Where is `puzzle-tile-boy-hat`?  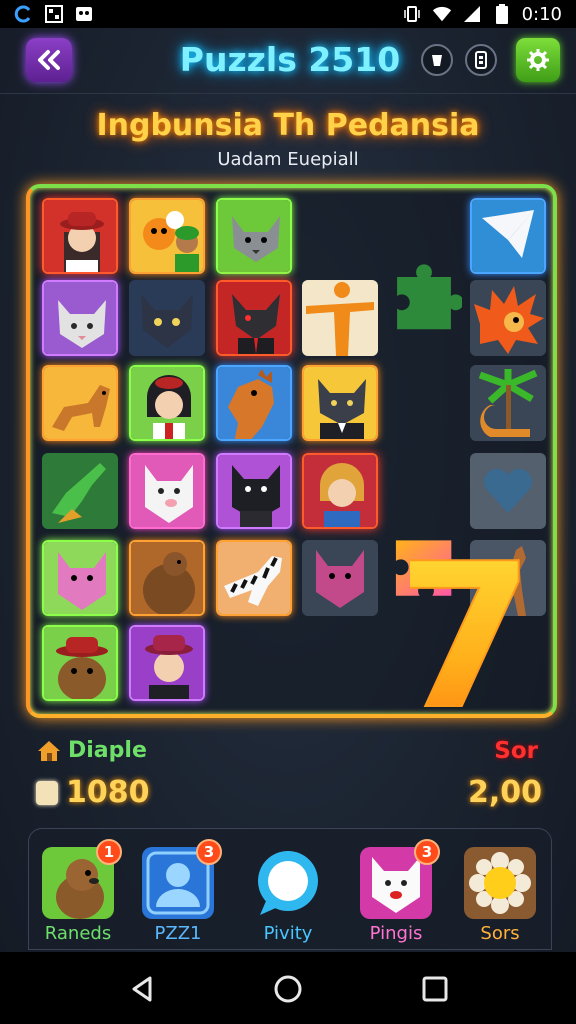
puzzle-tile-boy-hat is located at coordinates (167, 663).